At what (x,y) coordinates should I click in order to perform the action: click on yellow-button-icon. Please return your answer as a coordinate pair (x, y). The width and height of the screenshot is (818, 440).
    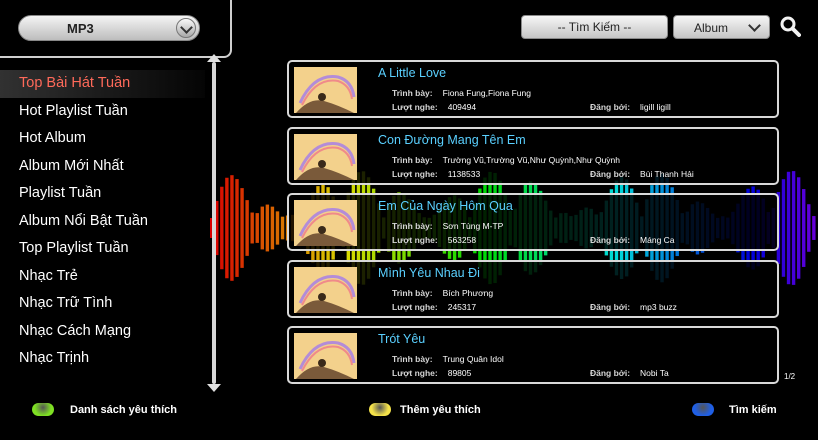
    Looking at the image, I should click on (380, 409).